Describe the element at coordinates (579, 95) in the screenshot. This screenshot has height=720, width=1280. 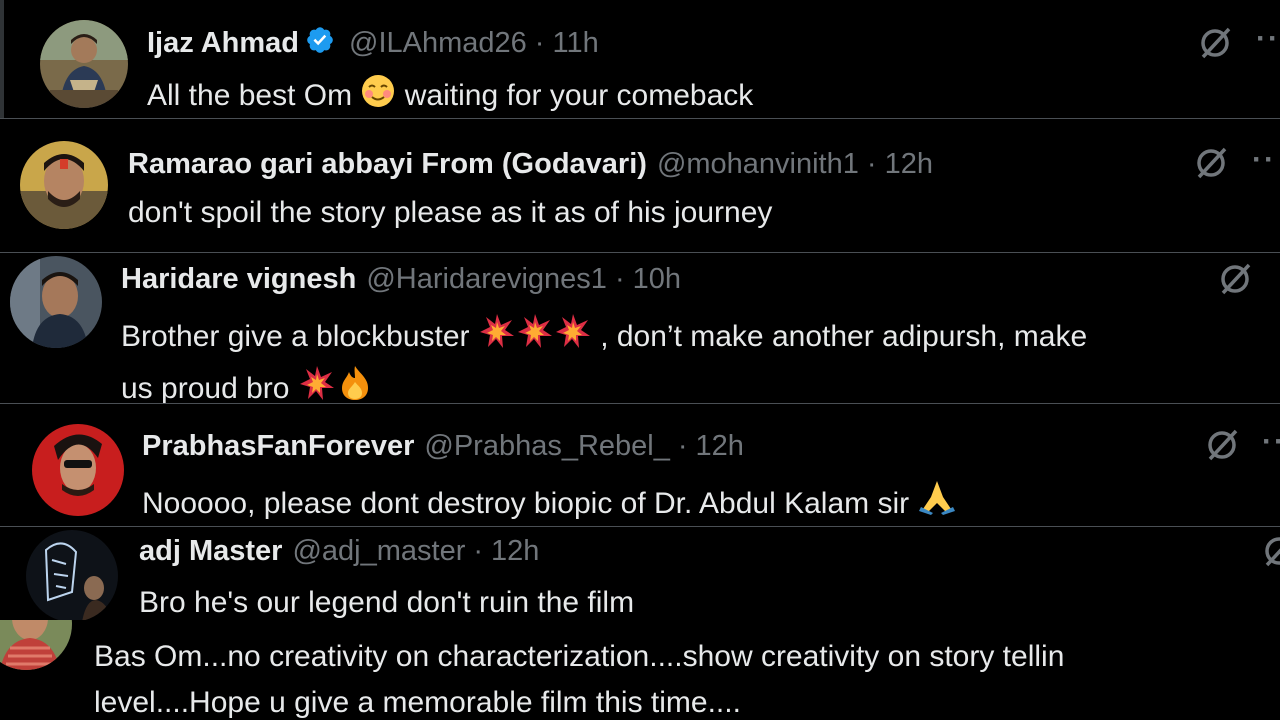
I see `tweet-text-part: waiting for your comeback` at that location.